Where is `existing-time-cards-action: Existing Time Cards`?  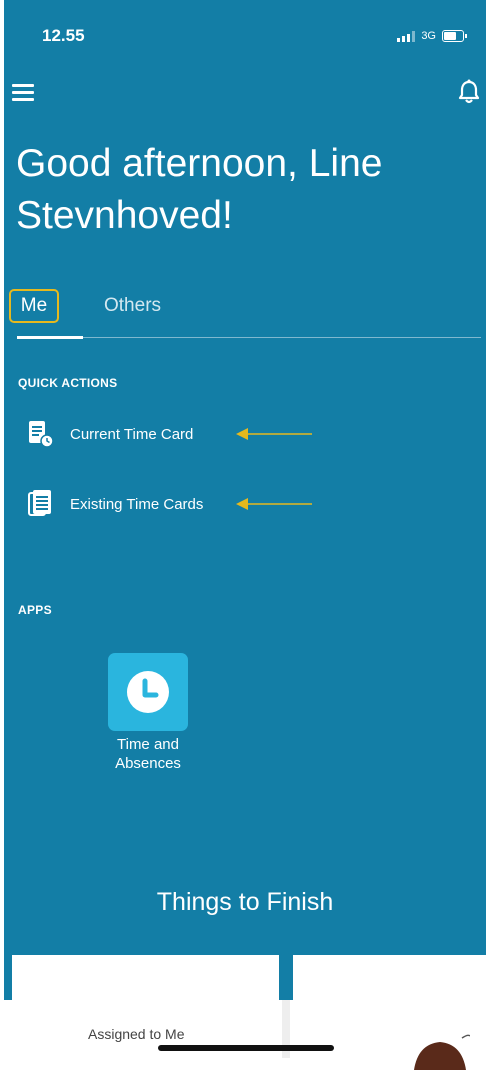
existing-time-cards-action: Existing Time Cards is located at coordinates (114, 504).